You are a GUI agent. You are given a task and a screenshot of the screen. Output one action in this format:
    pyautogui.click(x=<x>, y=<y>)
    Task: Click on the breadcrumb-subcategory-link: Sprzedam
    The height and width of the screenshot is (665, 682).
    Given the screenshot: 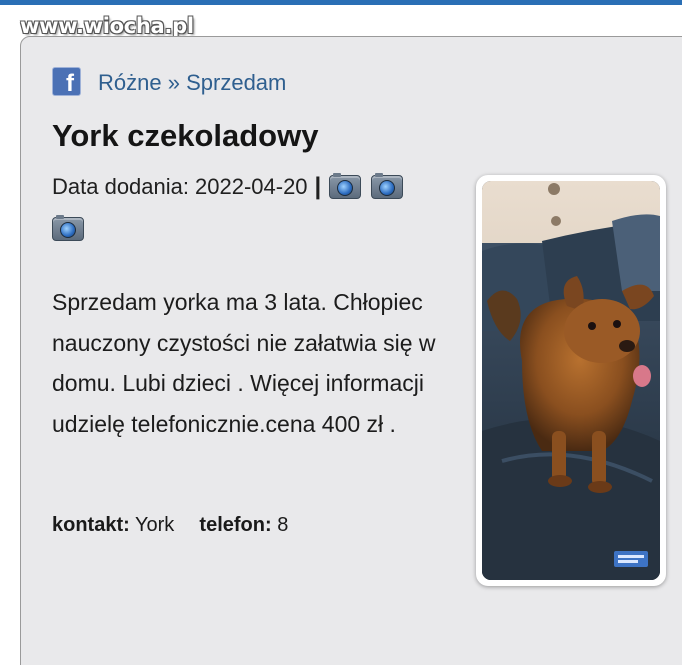 What is the action you would take?
    pyautogui.click(x=236, y=82)
    